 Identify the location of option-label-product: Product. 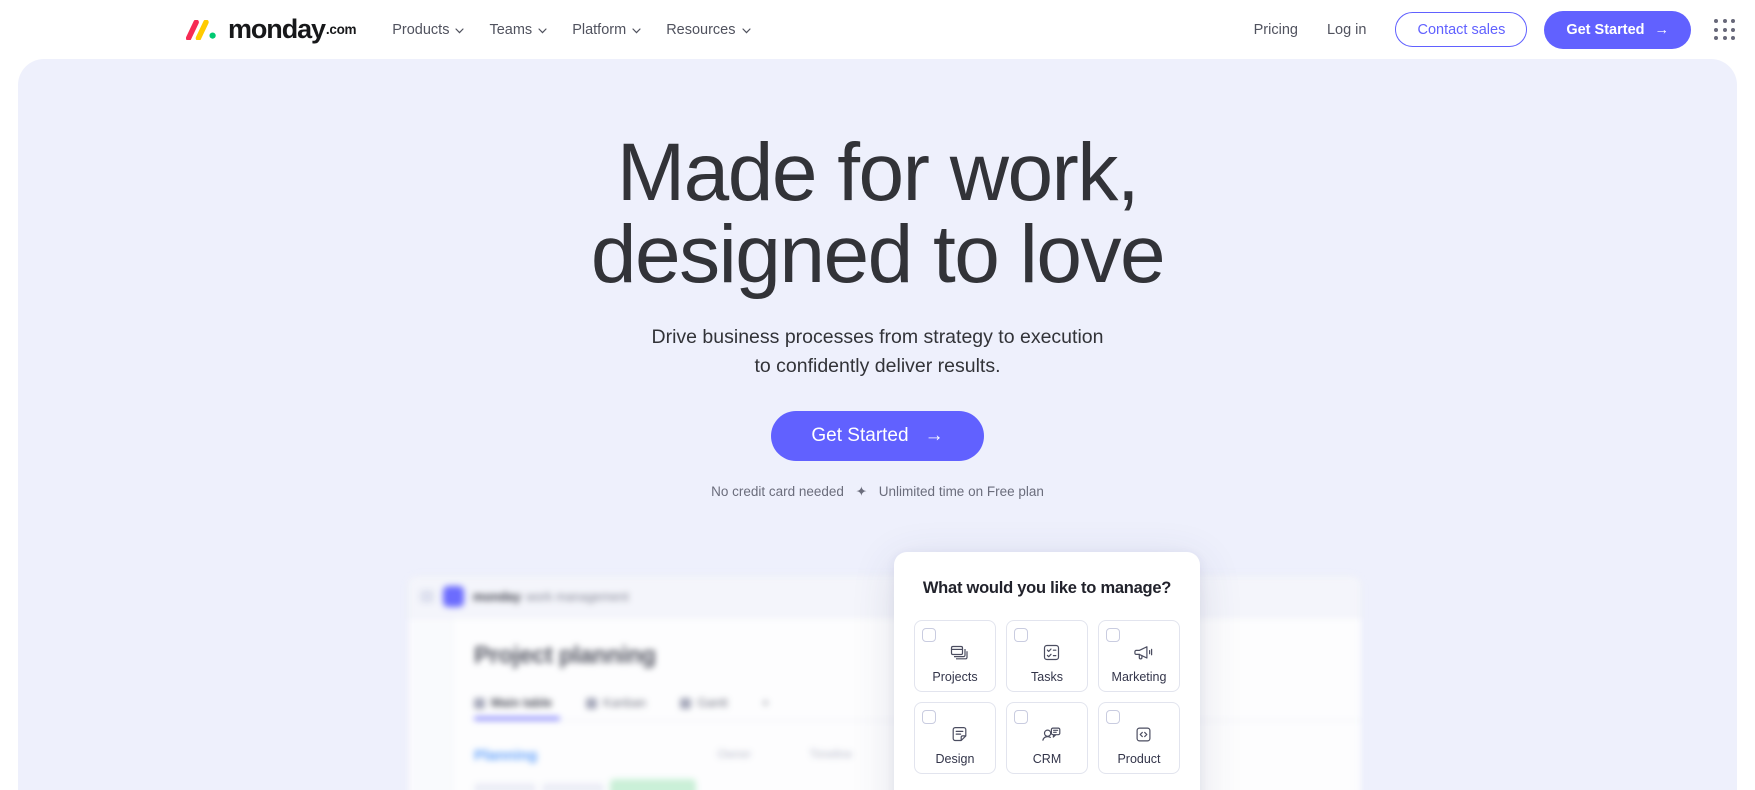
(1139, 758).